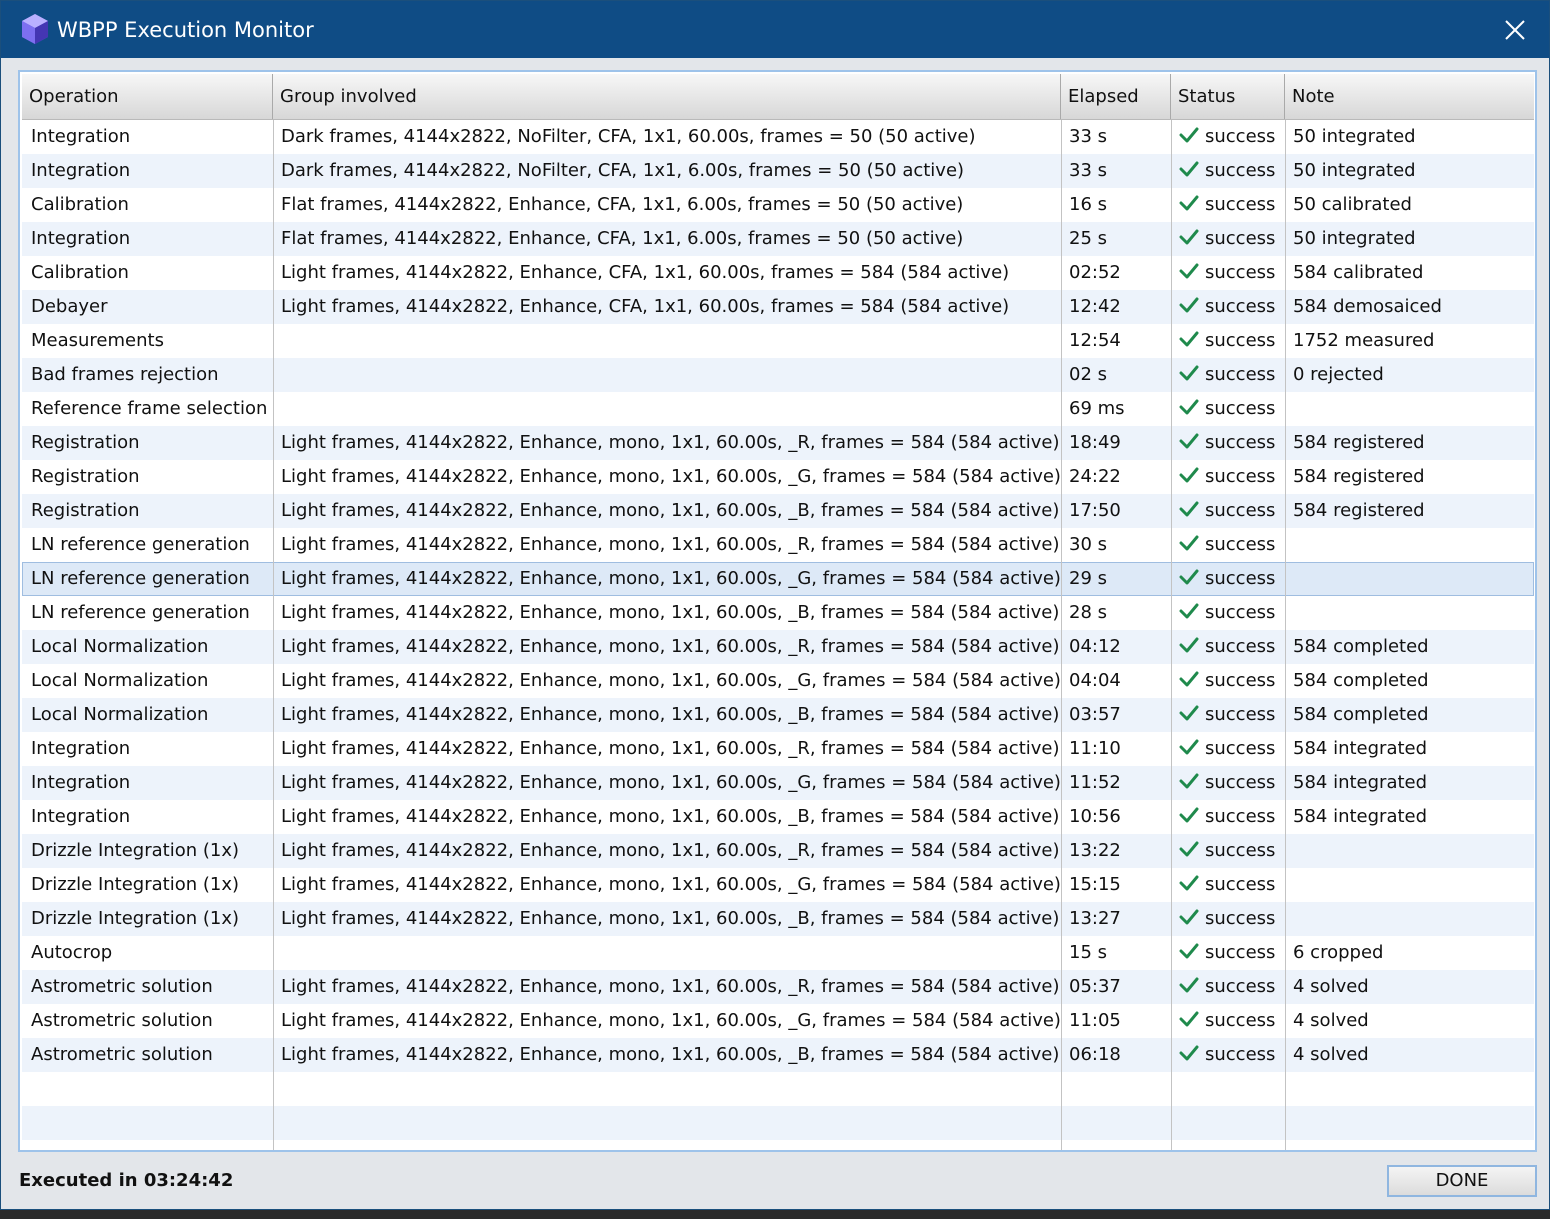  I want to click on note-cell: 50 integrated, so click(1354, 170).